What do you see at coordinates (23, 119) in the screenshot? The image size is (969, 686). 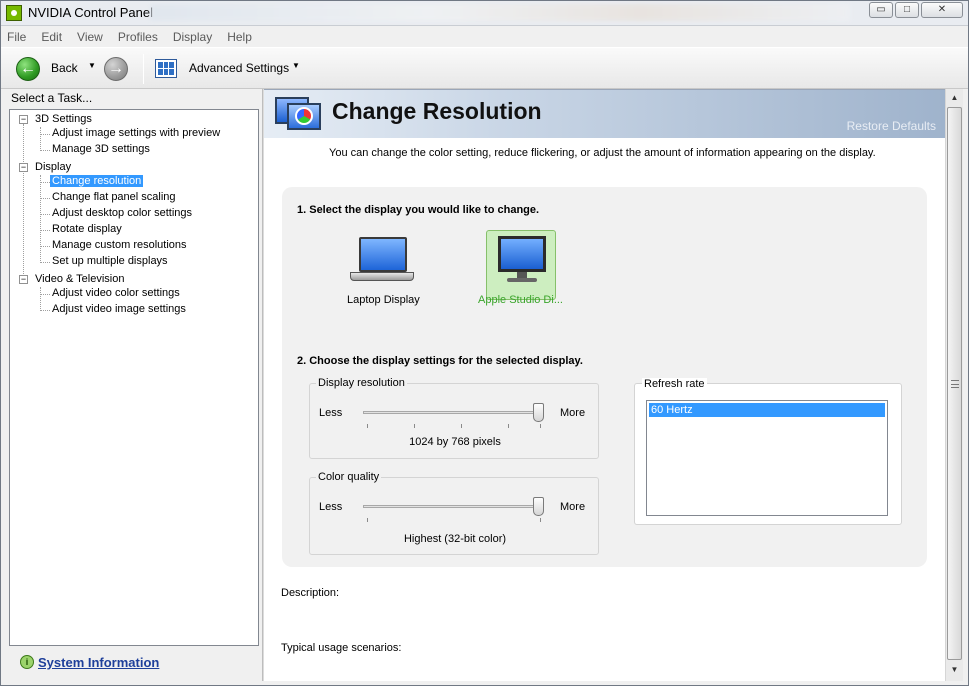 I see `collapse-3d-settings-toggle: −` at bounding box center [23, 119].